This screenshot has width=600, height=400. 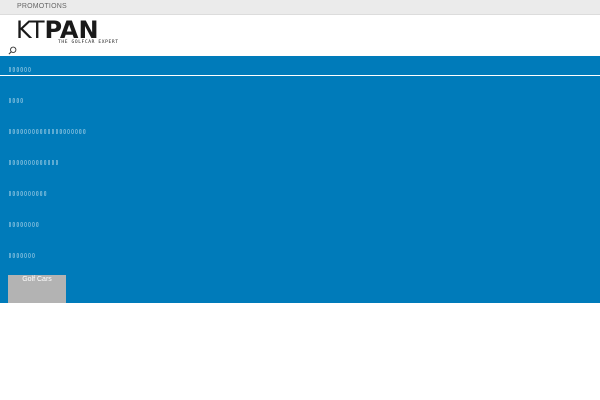 I want to click on menu-item-7: ▯▯▯▯▯▯▯, so click(x=21, y=255).